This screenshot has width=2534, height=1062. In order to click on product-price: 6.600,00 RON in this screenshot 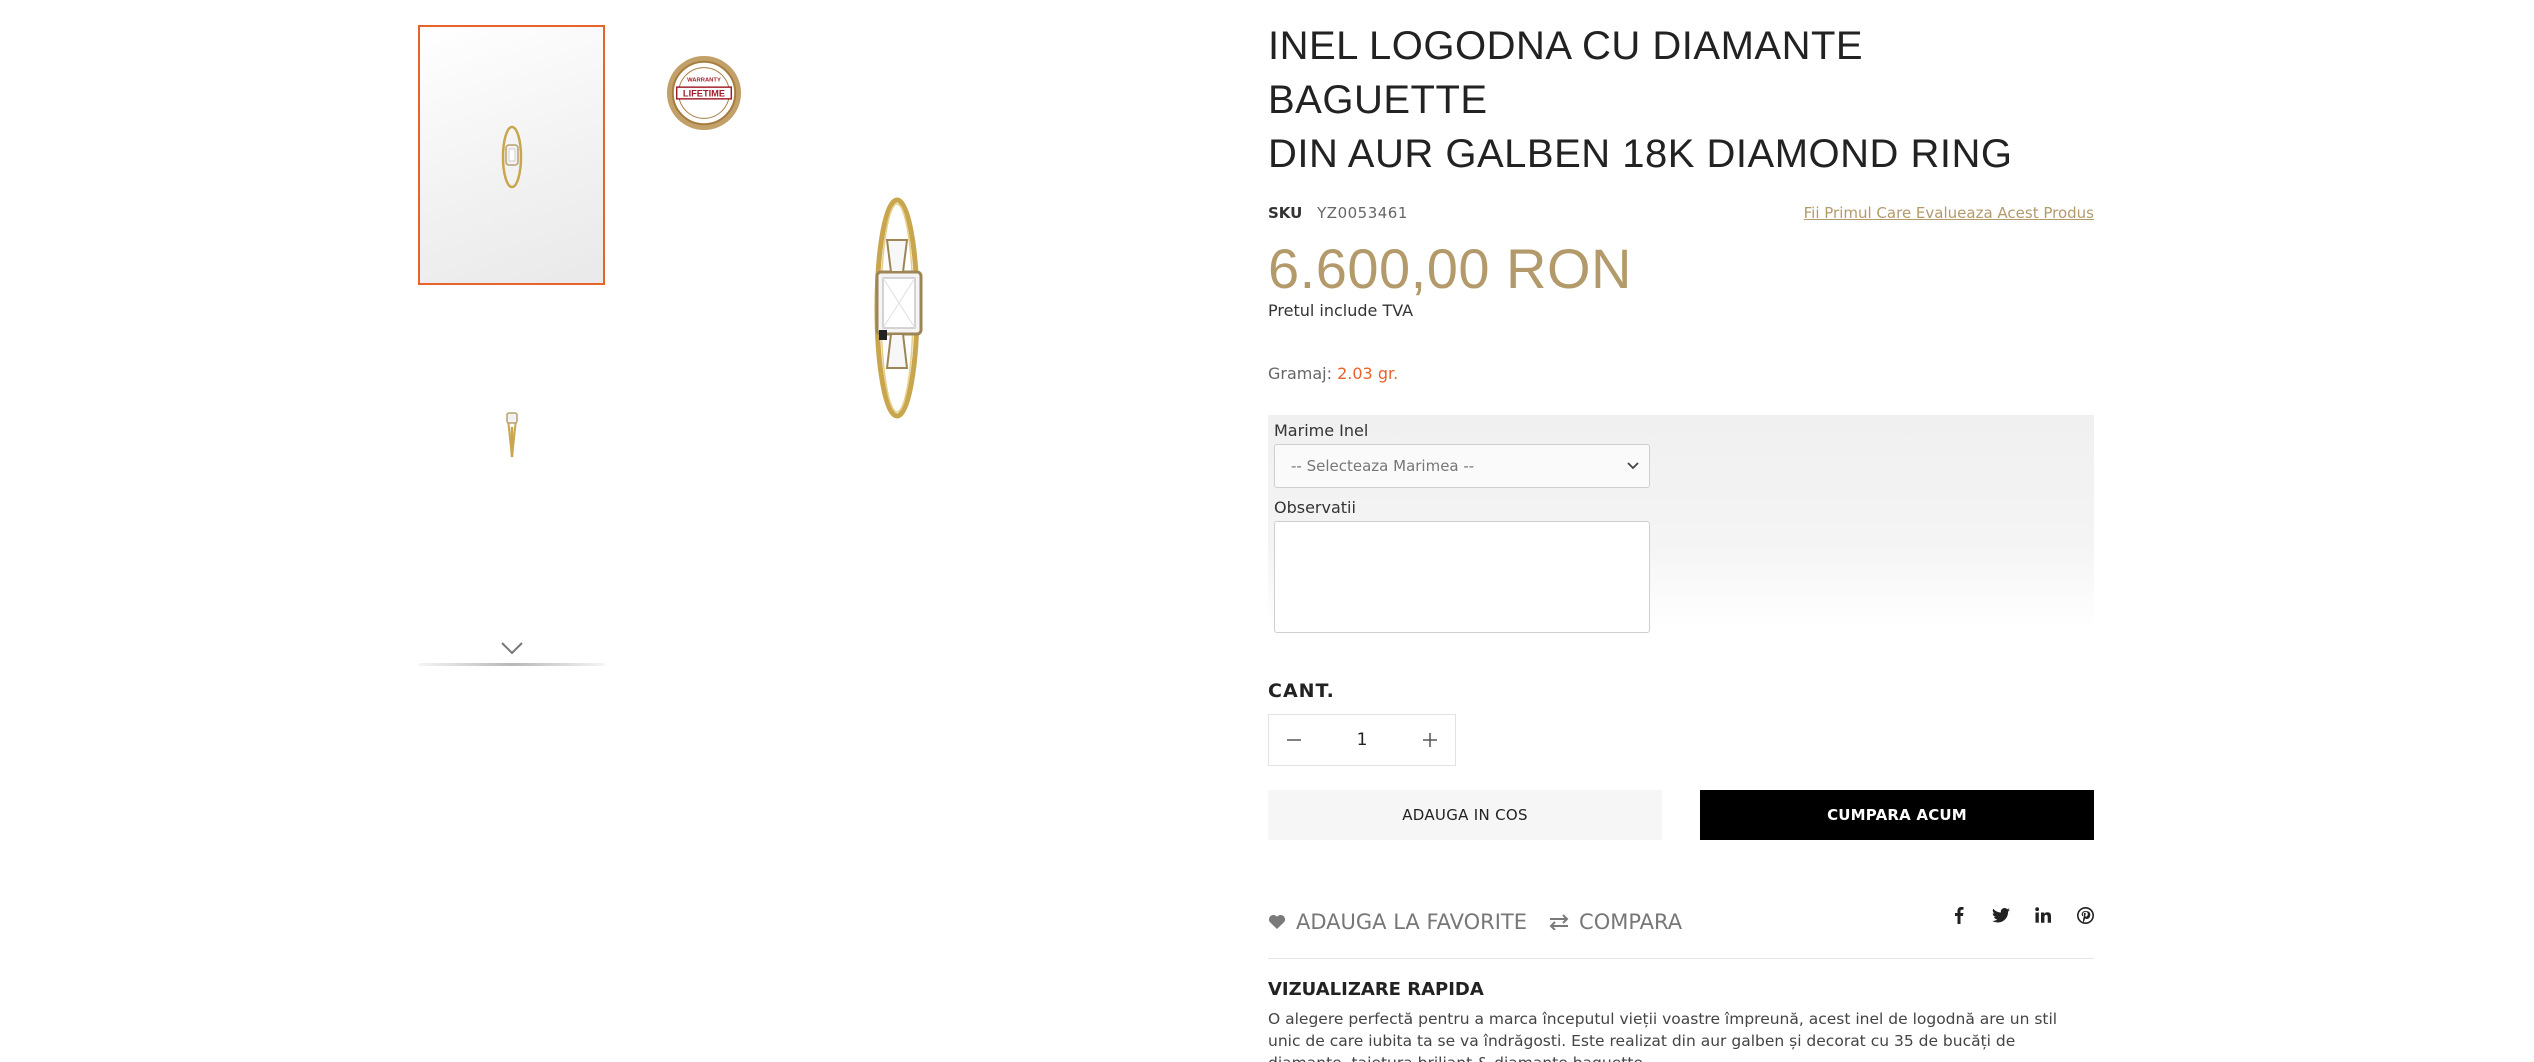, I will do `click(1450, 268)`.